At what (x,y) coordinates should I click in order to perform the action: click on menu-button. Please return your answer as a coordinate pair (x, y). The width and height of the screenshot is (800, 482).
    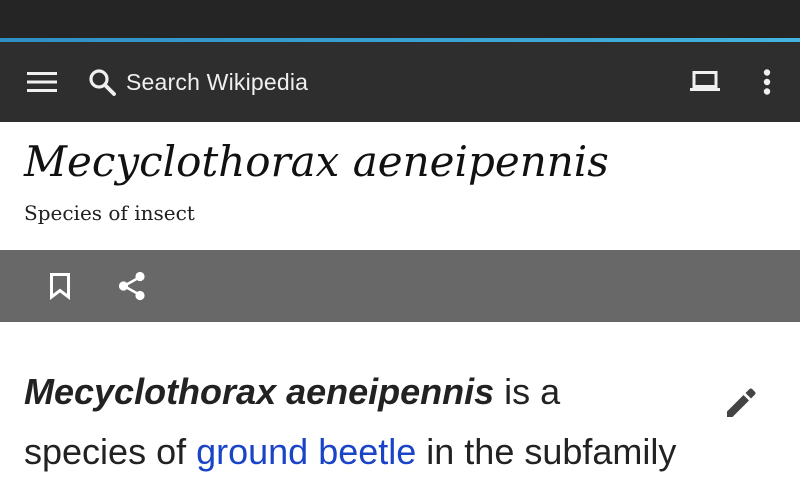
    Looking at the image, I should click on (42, 82).